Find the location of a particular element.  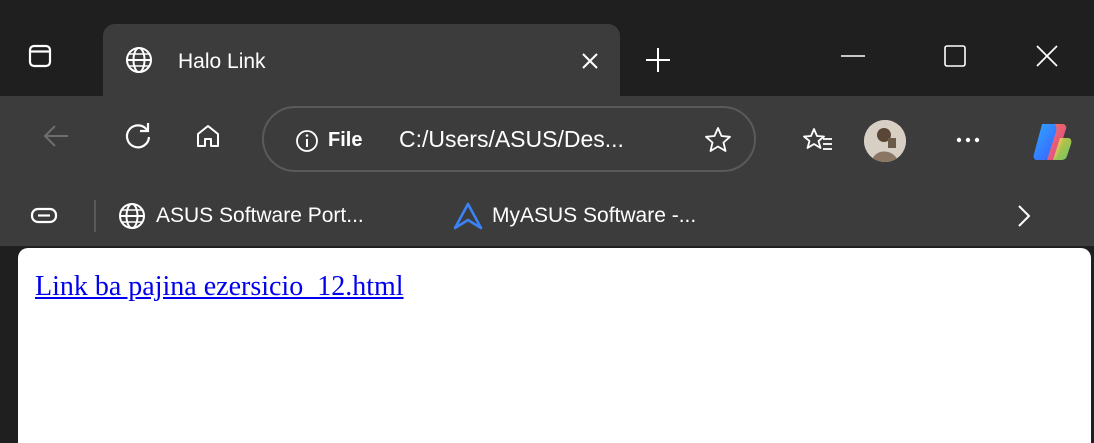

active-tab: Halo Link is located at coordinates (361, 60).